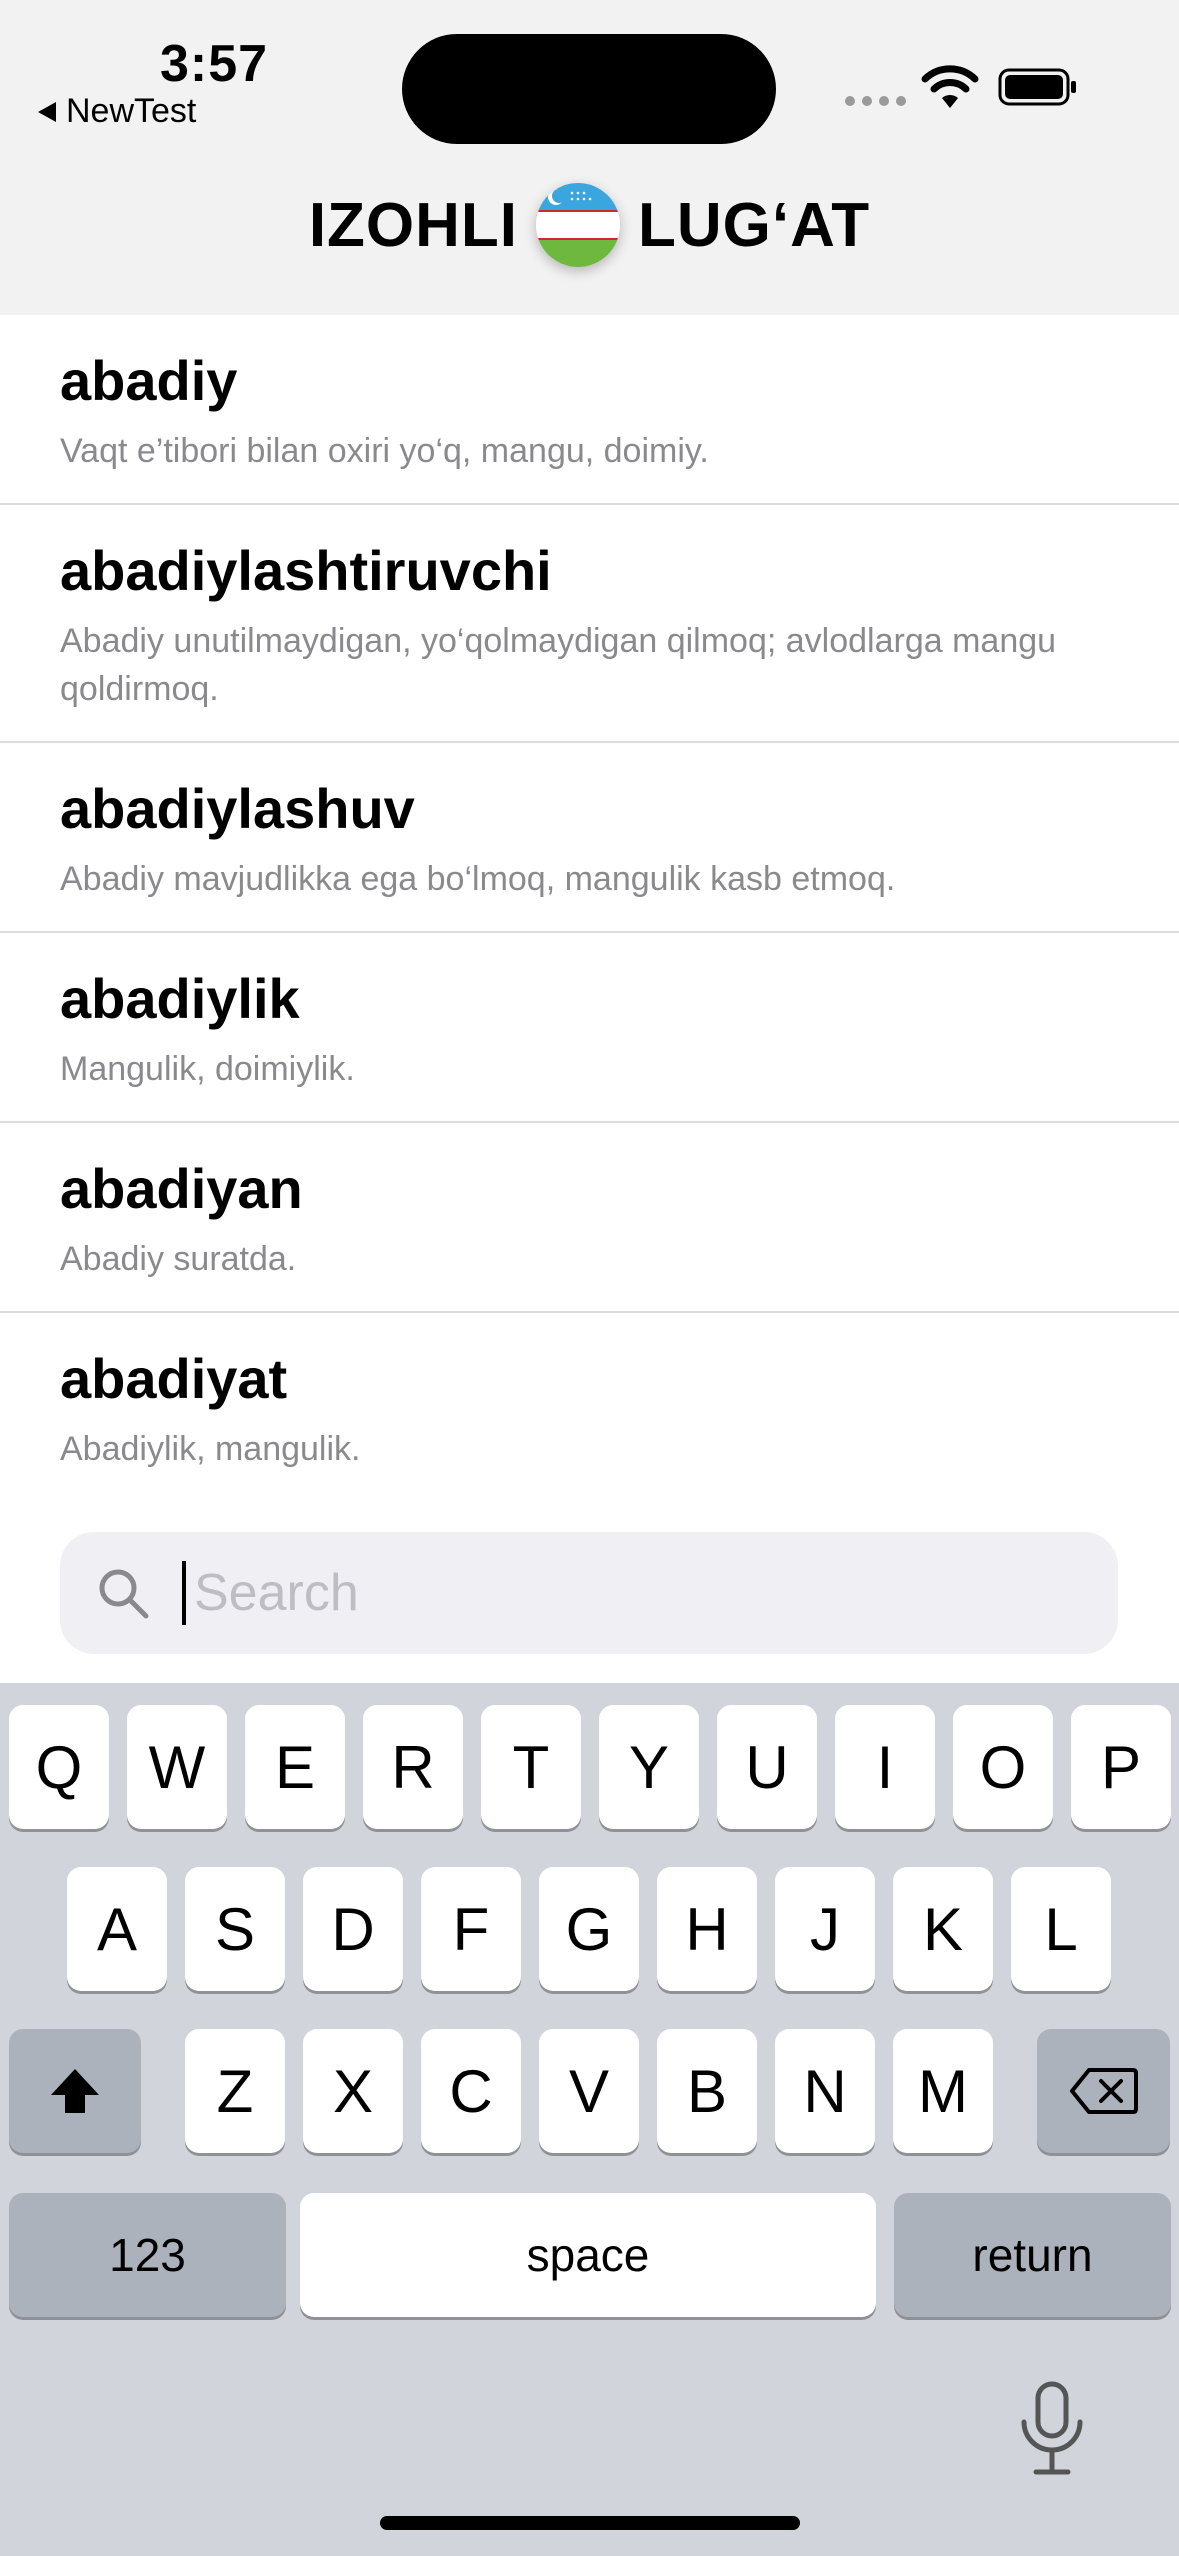  I want to click on key-u: U, so click(767, 1767).